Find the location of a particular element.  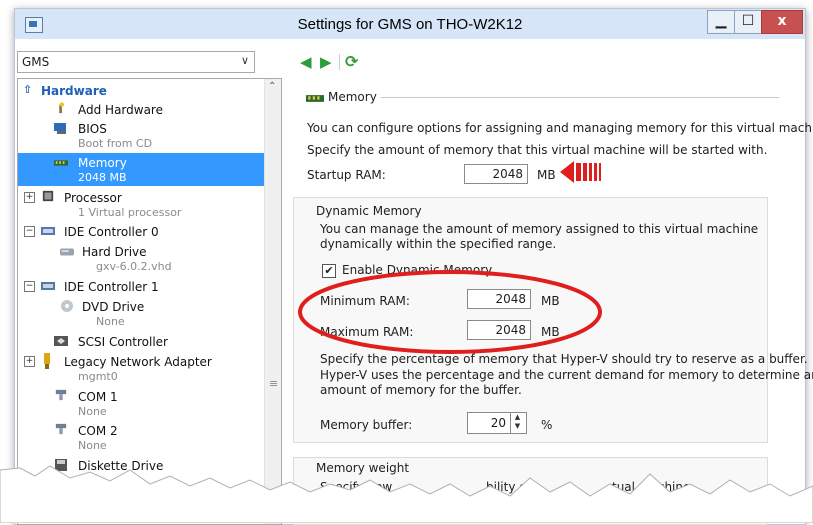

torn-edge is located at coordinates (406, 494).